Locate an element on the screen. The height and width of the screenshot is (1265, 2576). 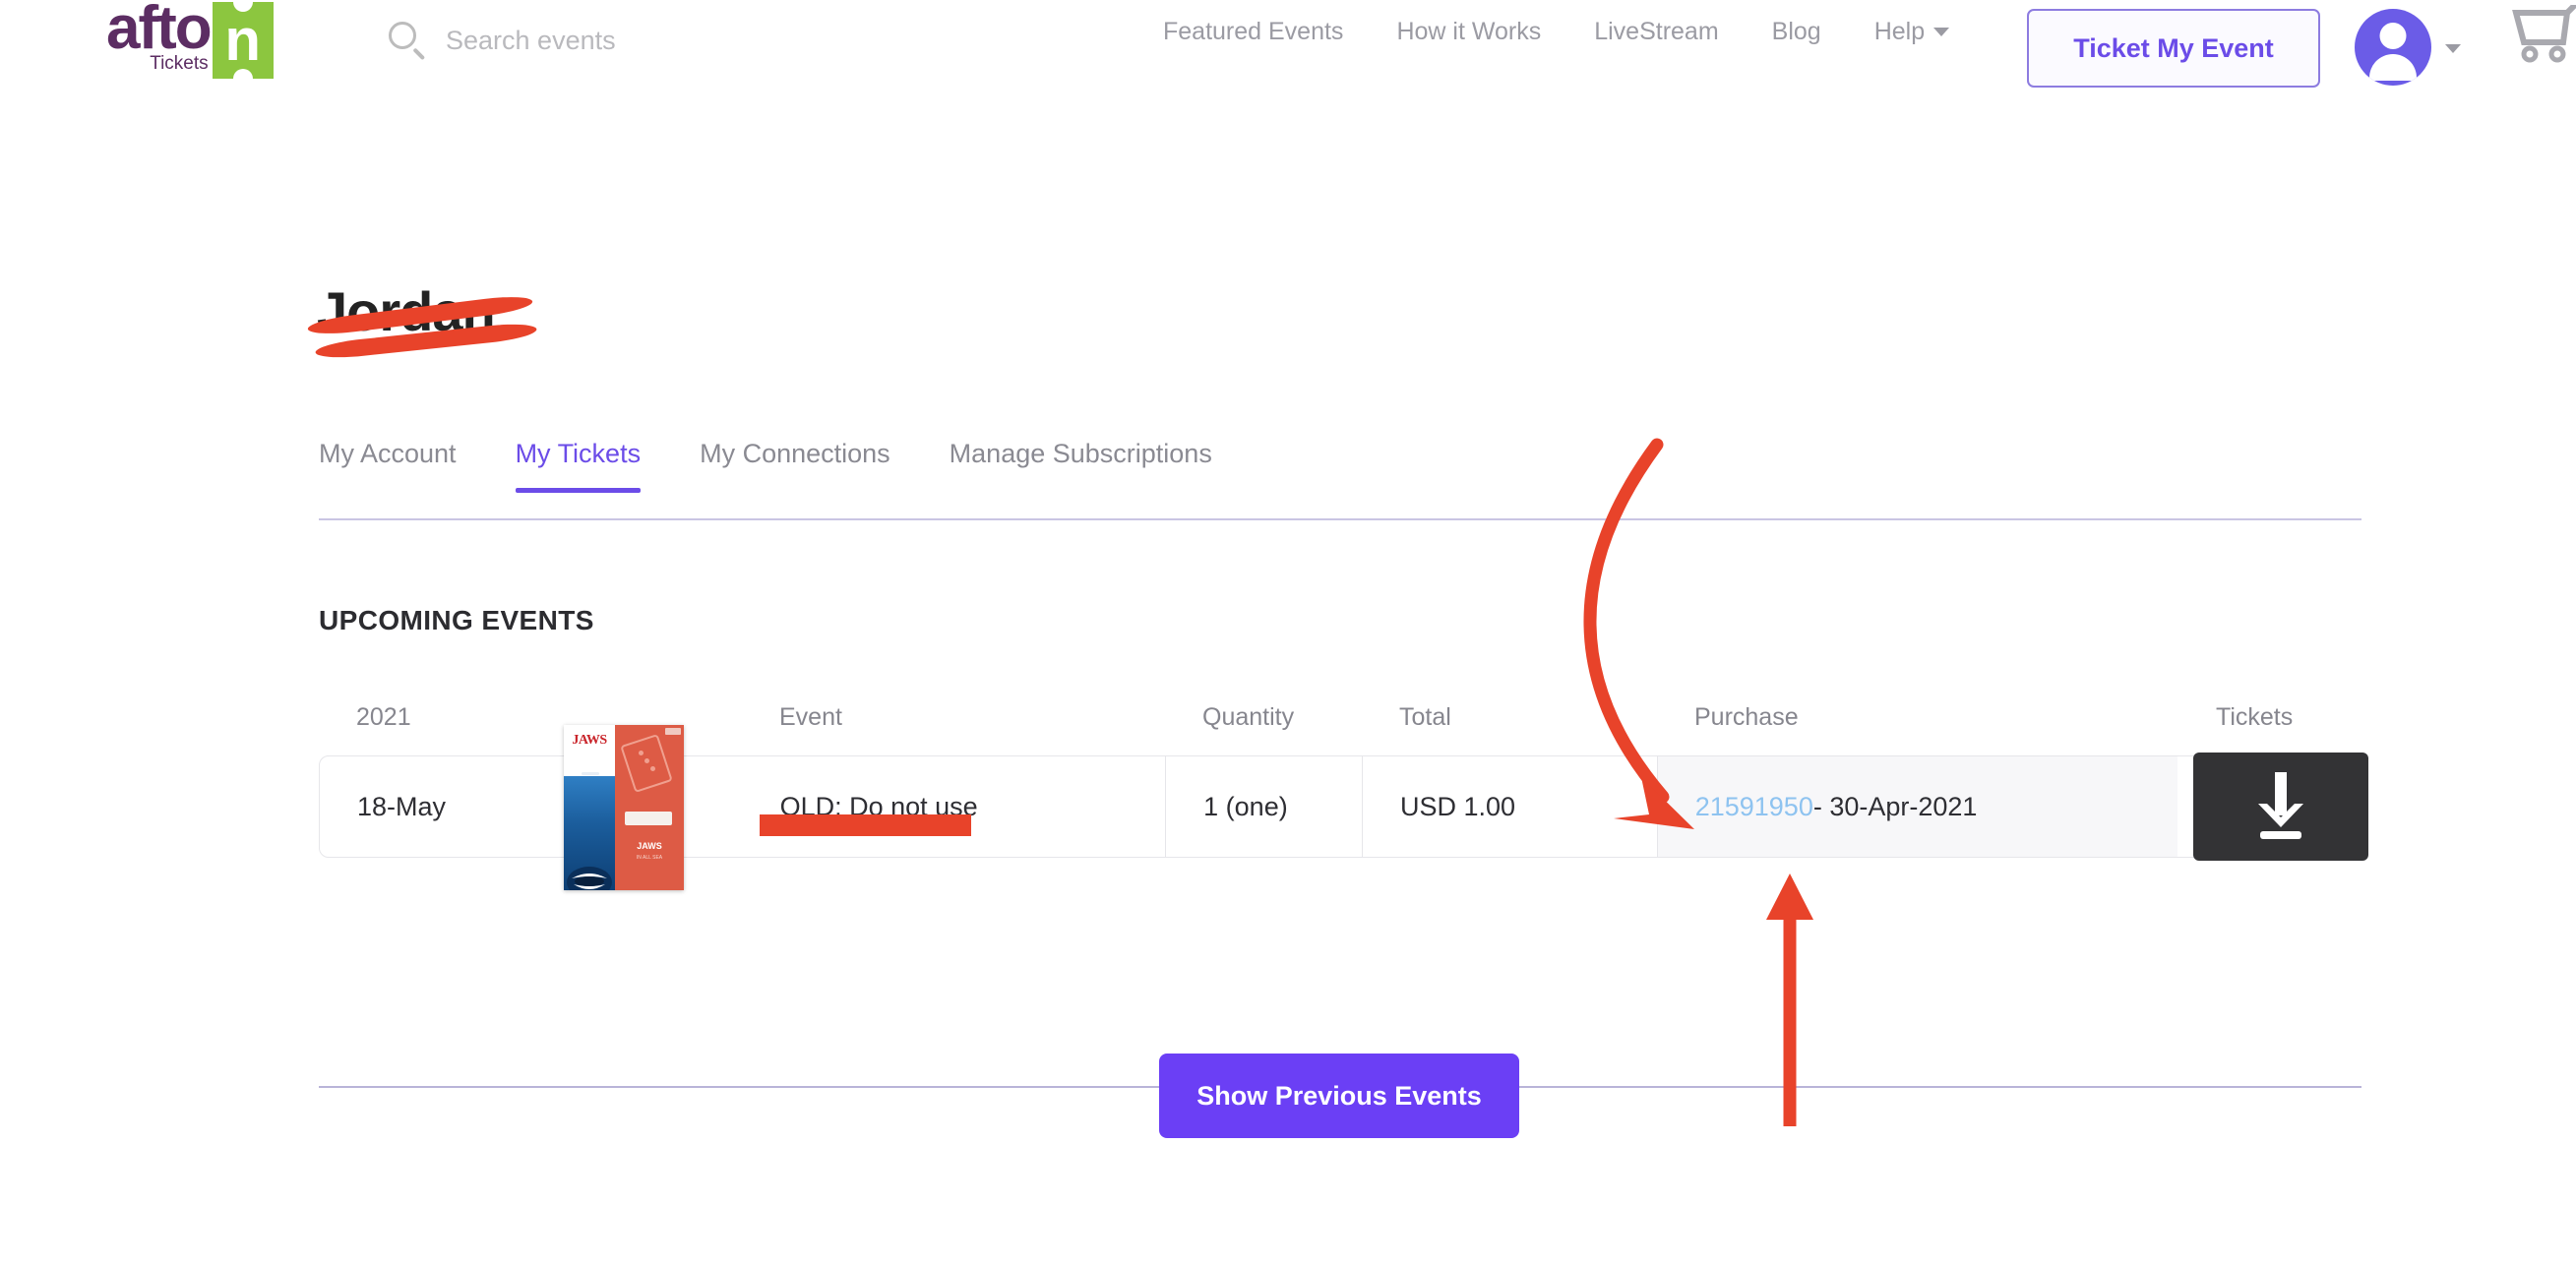
ticket-art: JAWS IN ALL SEA is located at coordinates (649, 807).